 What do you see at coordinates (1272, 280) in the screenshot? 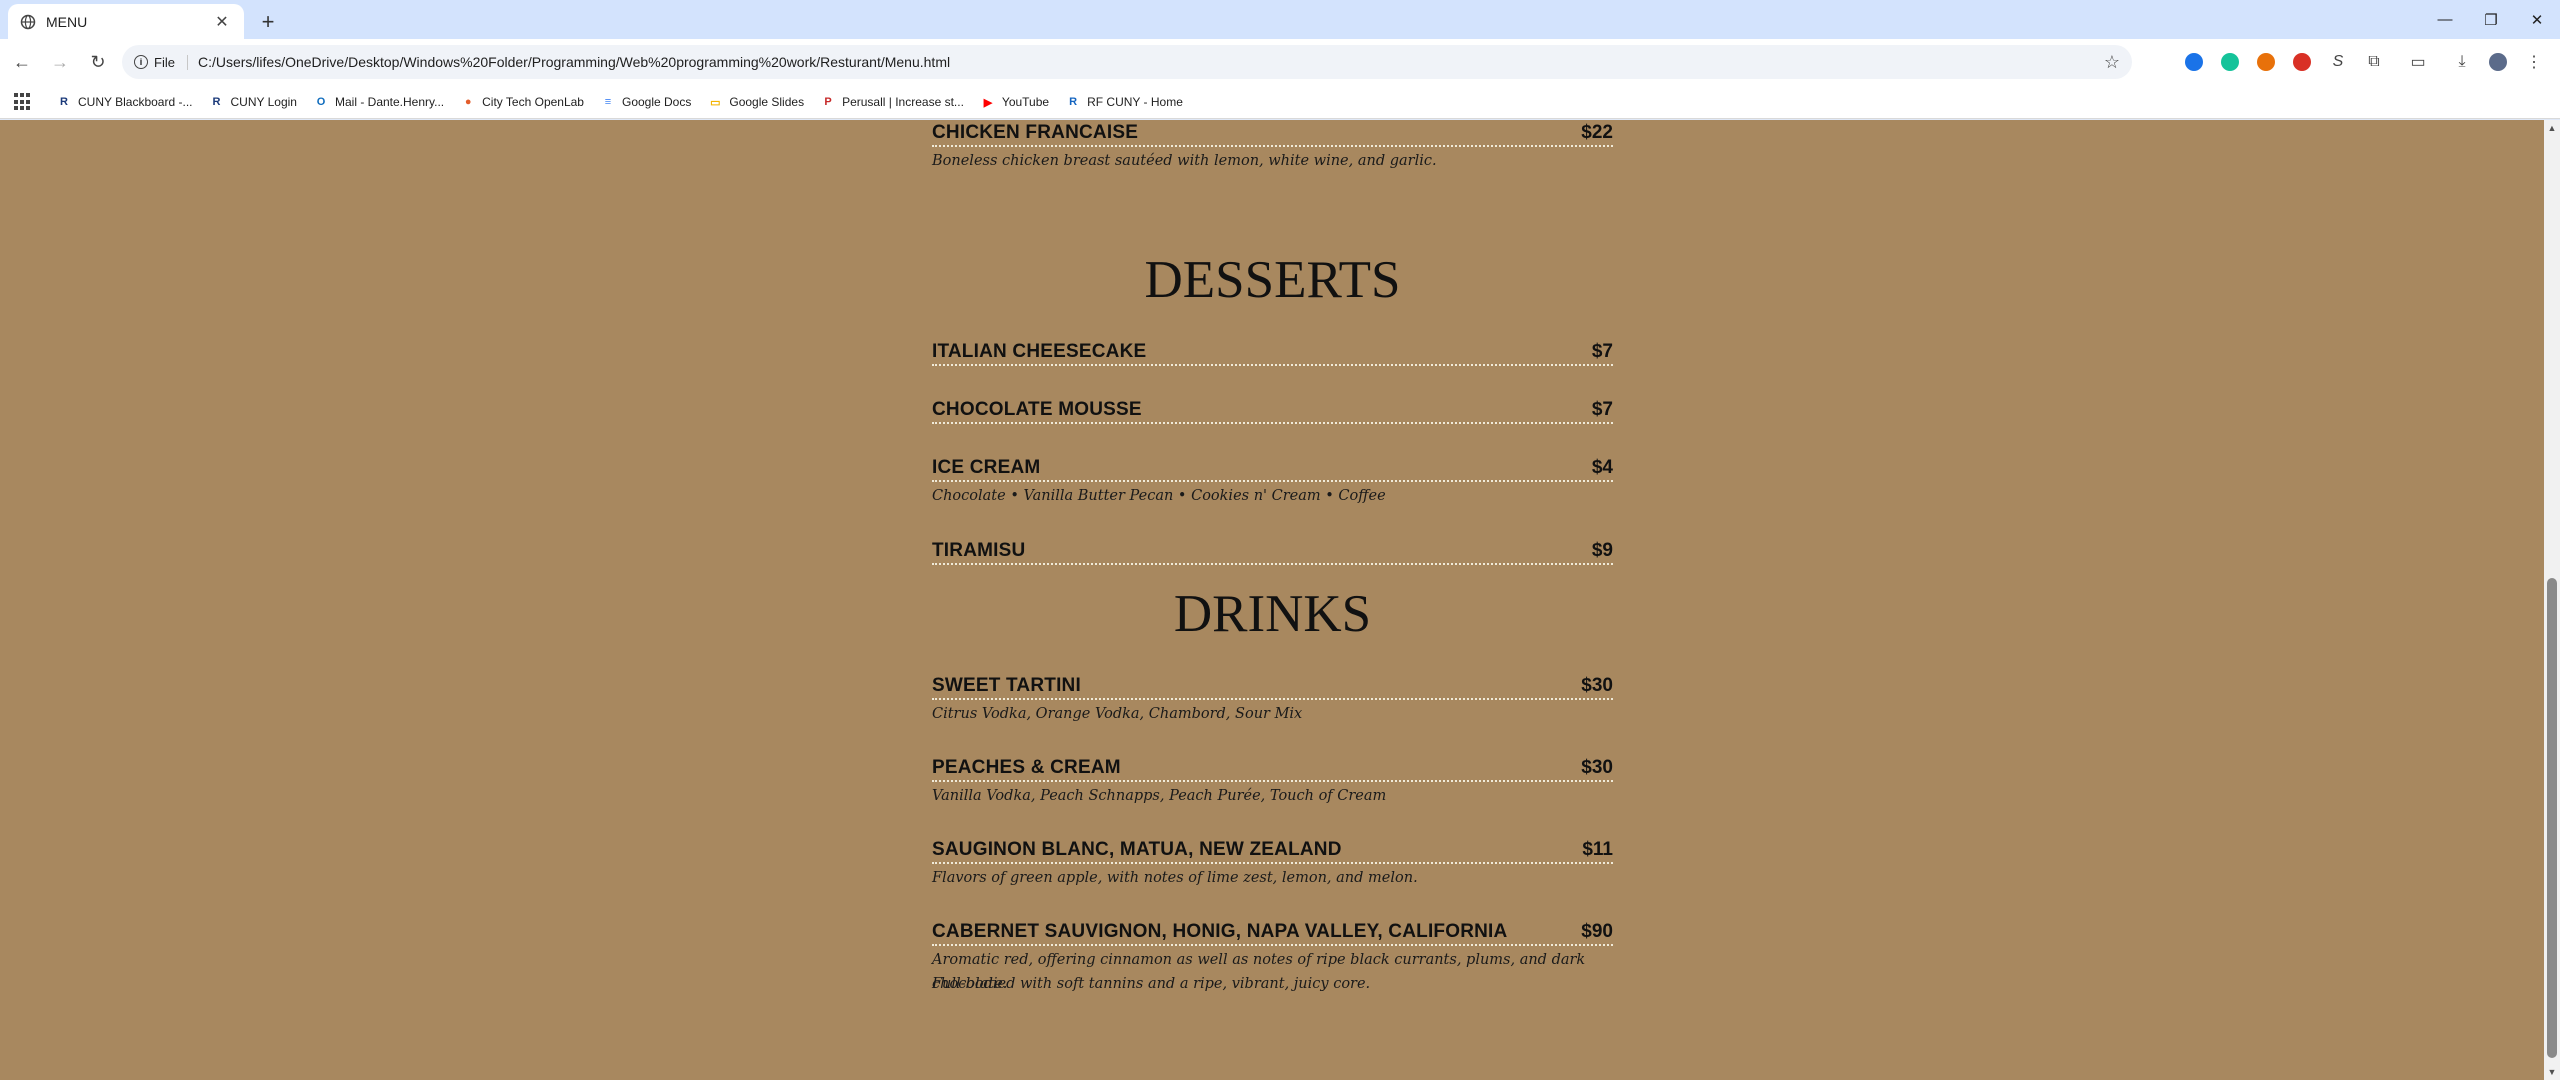
I see `section-title-desserts: DESSERTS` at bounding box center [1272, 280].